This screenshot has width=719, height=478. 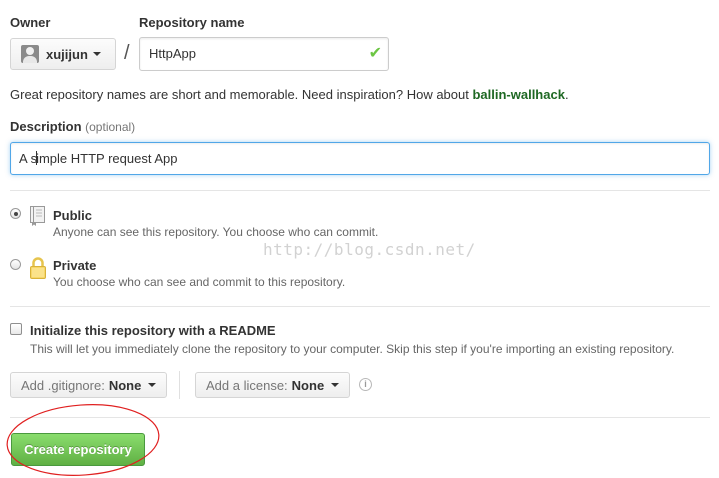 I want to click on suggestion-link: ballin-wallhack, so click(x=518, y=94).